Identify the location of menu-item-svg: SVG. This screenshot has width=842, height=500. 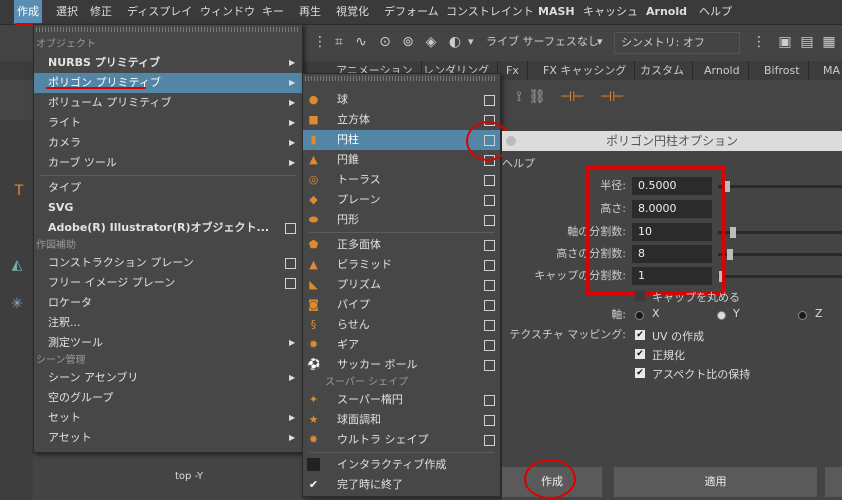
(168, 208).